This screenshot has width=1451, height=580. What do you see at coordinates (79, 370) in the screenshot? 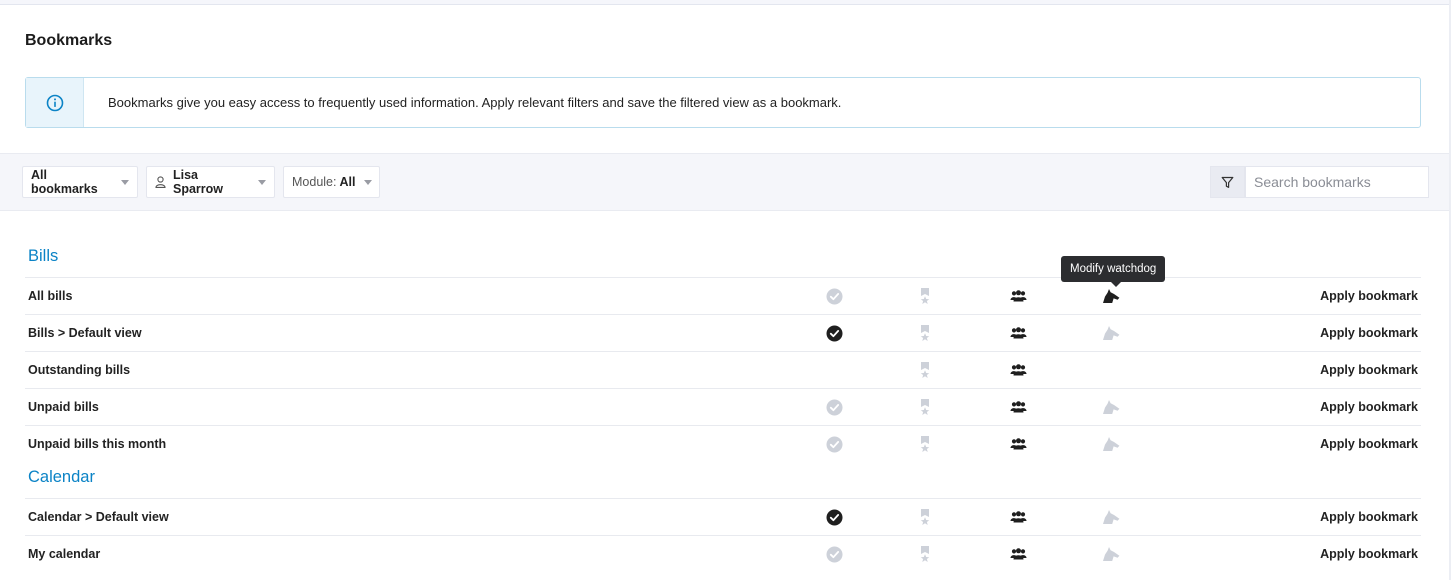
I see `bookmark-name: Outstanding bills` at bounding box center [79, 370].